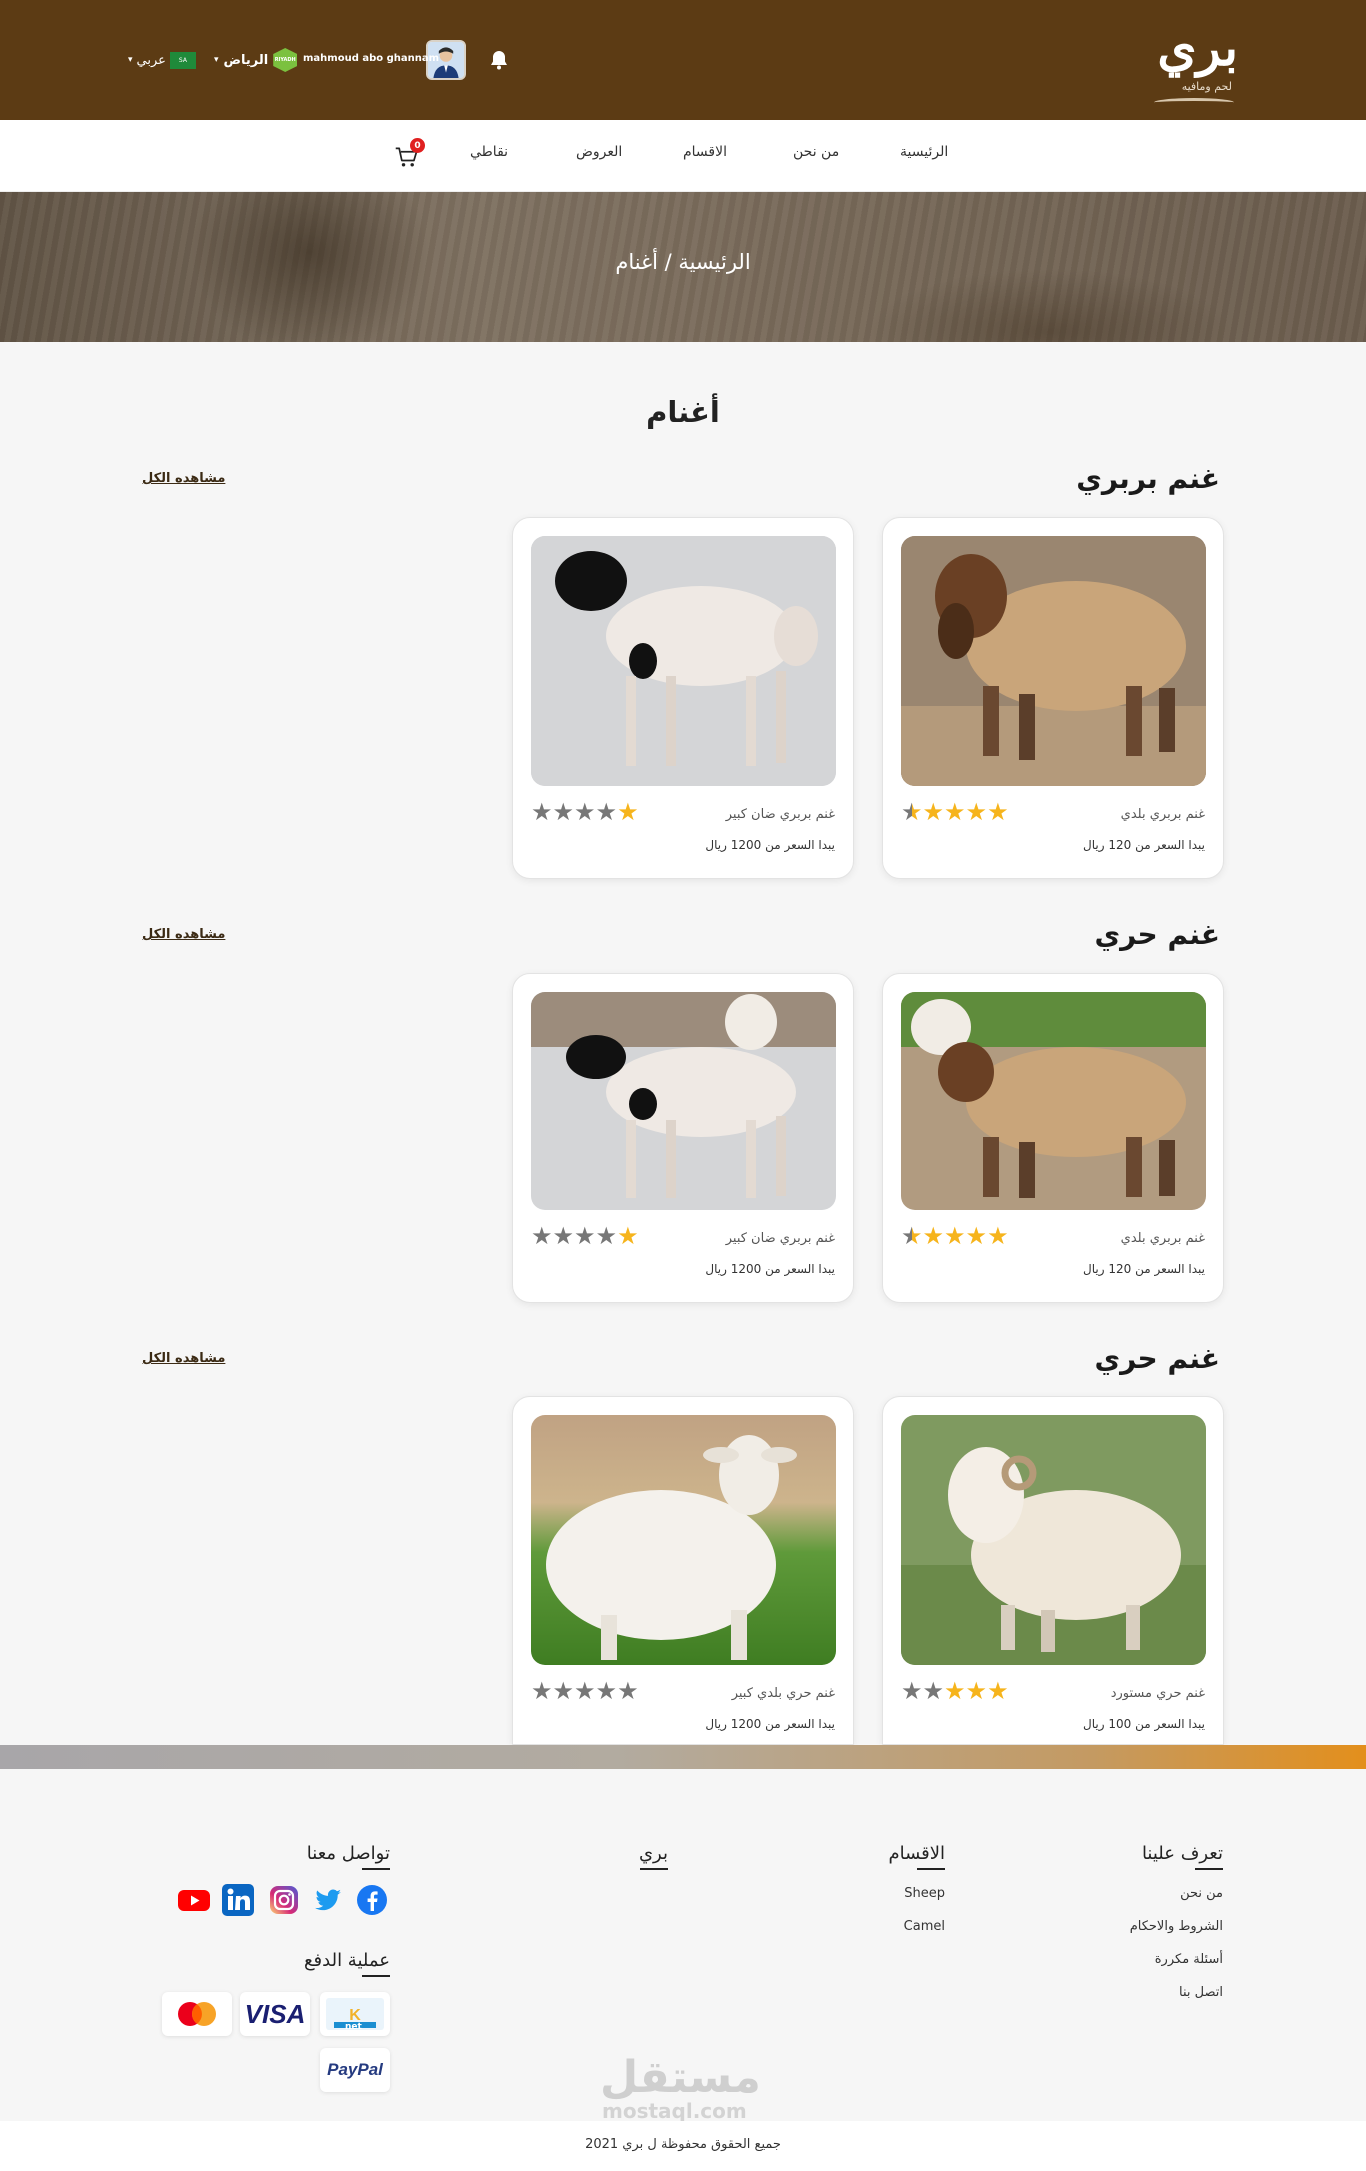 Image resolution: width=1366 pixels, height=2171 pixels. What do you see at coordinates (246, 60) in the screenshot?
I see `city-name: الرياض` at bounding box center [246, 60].